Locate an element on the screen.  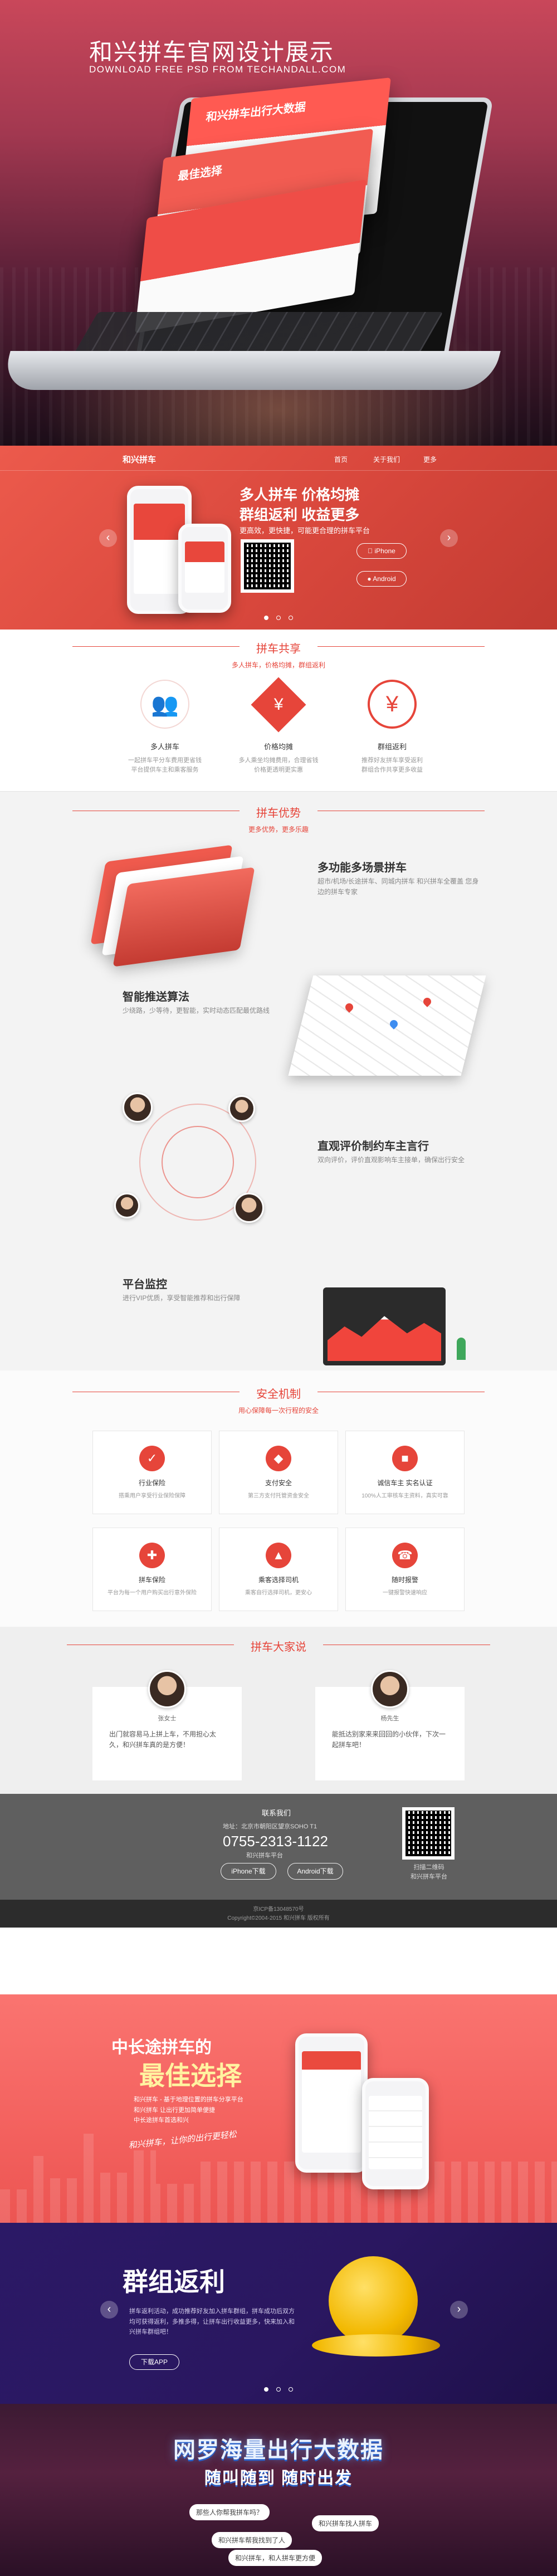
promo1-slogan: 和兴拼车，让你的出行更轻松 is located at coordinates (183, 2140).